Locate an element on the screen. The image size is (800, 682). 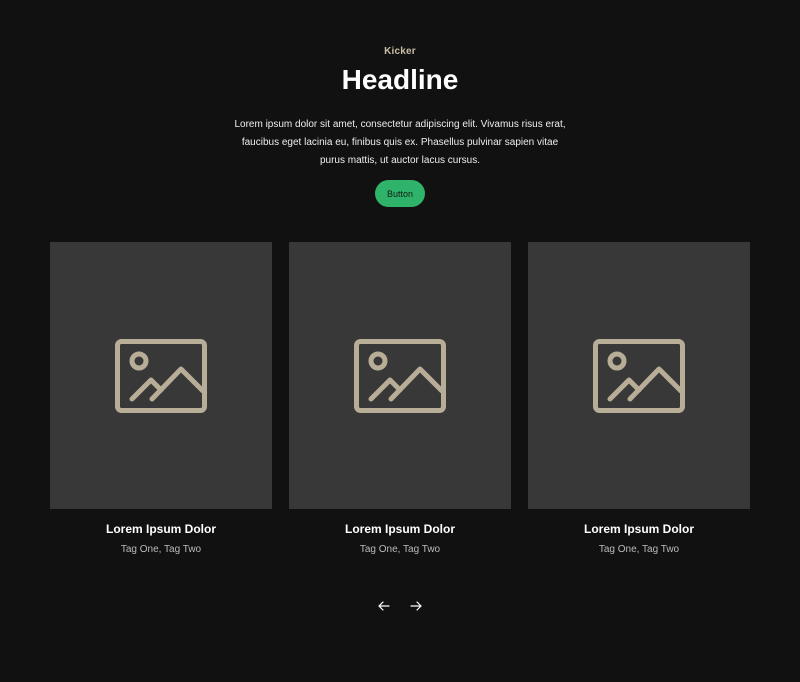
kicker: Kicker is located at coordinates (400, 51).